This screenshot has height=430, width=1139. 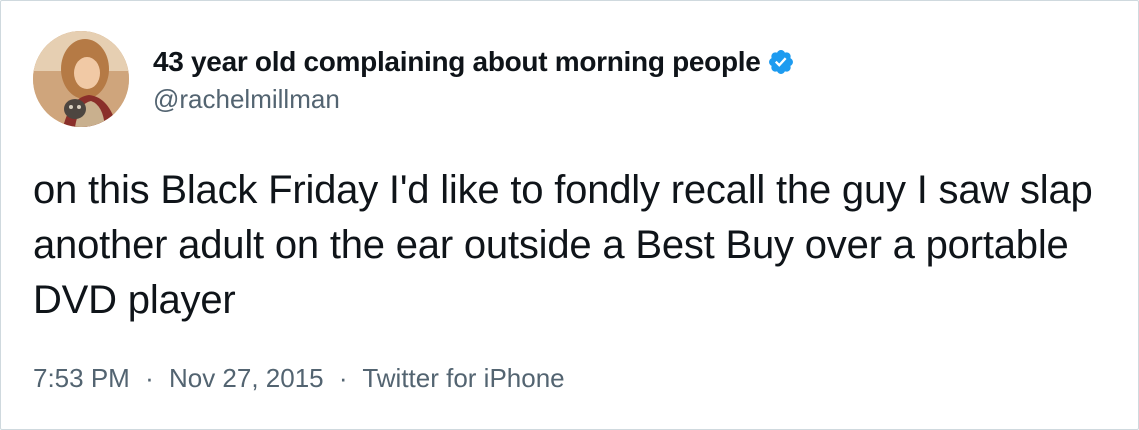 I want to click on author-handle: @rachelmillman, so click(x=474, y=99).